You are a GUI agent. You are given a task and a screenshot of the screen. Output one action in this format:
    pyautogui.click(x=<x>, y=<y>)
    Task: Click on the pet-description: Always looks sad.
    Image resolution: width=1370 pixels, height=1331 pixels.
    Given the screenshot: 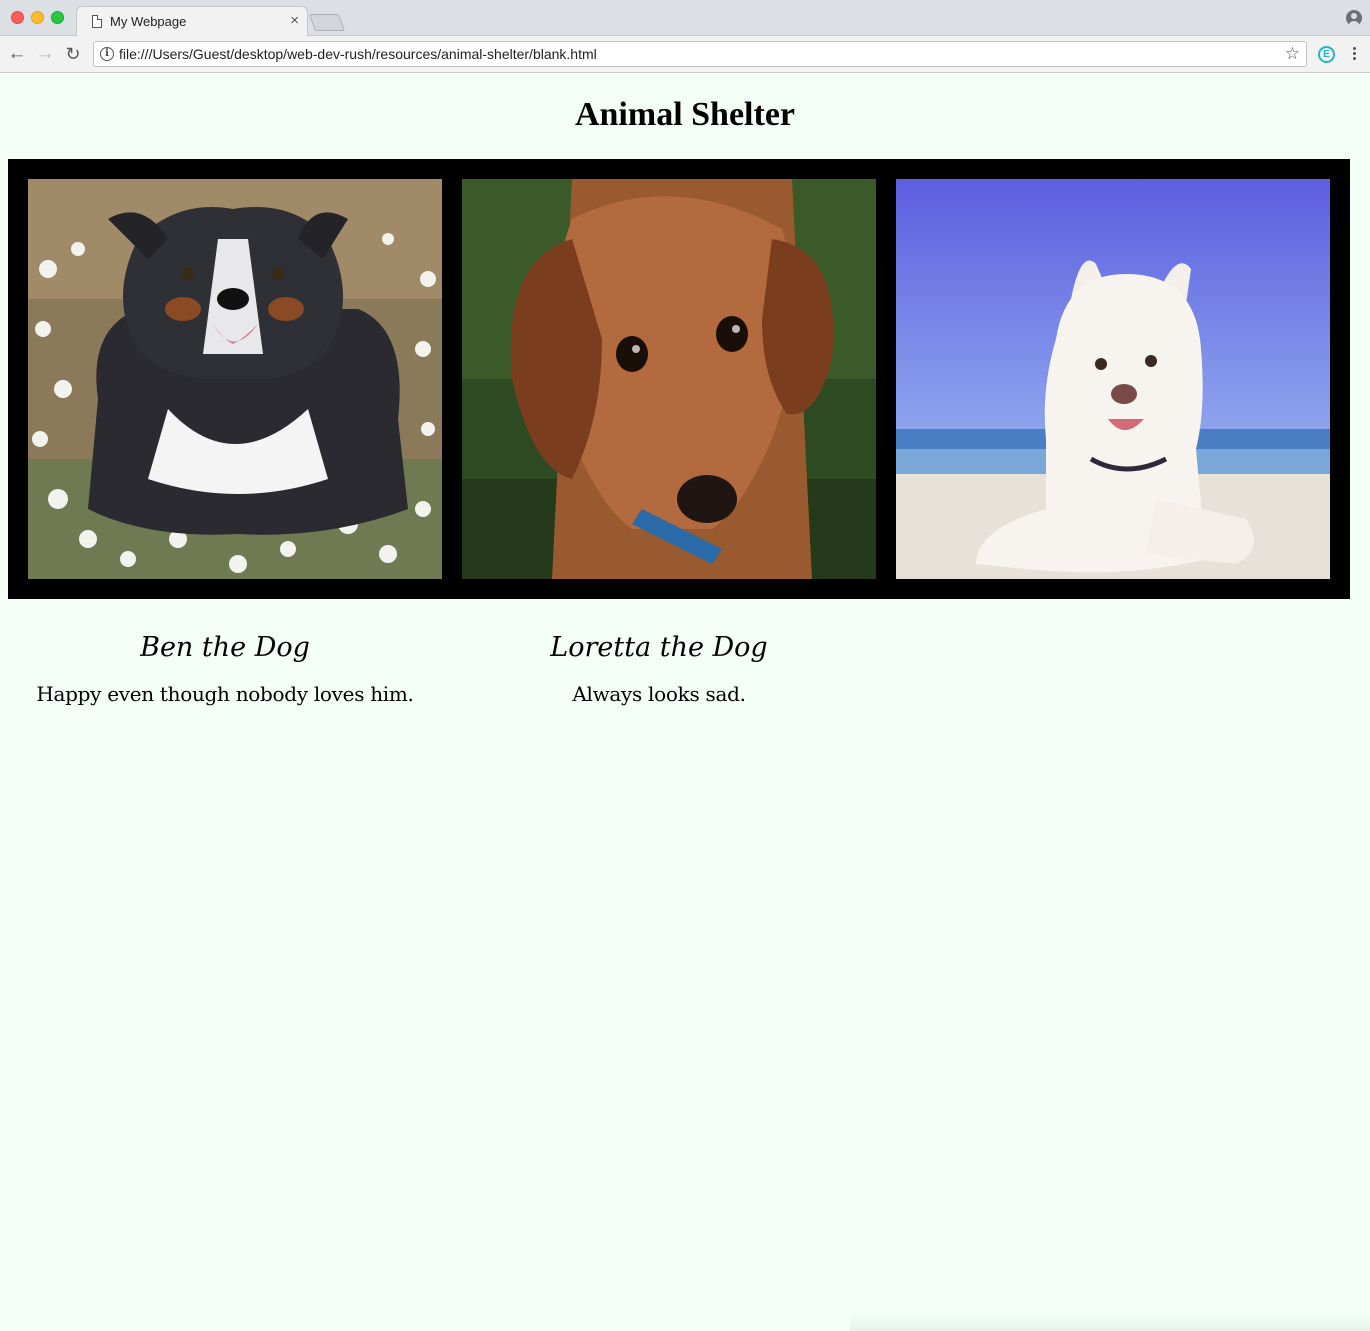 What is the action you would take?
    pyautogui.click(x=659, y=694)
    